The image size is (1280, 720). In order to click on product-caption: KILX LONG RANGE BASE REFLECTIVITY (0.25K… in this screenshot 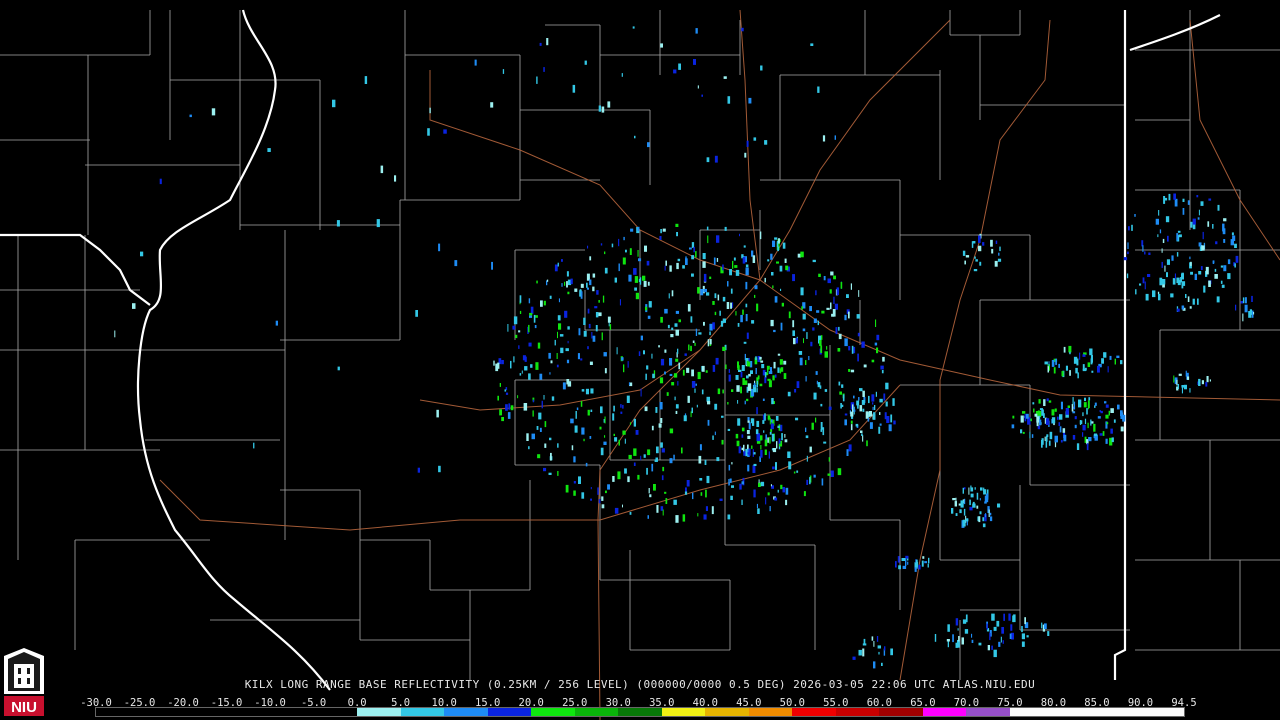, I will do `click(640, 684)`.